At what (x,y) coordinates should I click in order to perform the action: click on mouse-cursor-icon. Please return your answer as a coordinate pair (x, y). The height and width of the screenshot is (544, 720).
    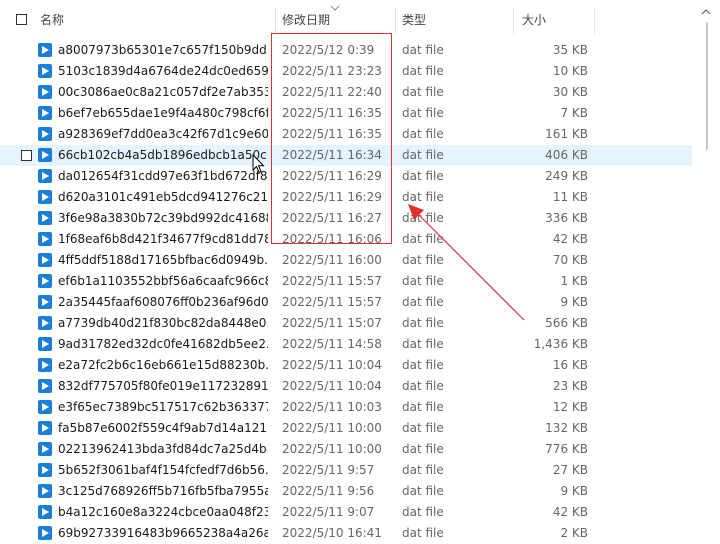
    Looking at the image, I should click on (258, 164).